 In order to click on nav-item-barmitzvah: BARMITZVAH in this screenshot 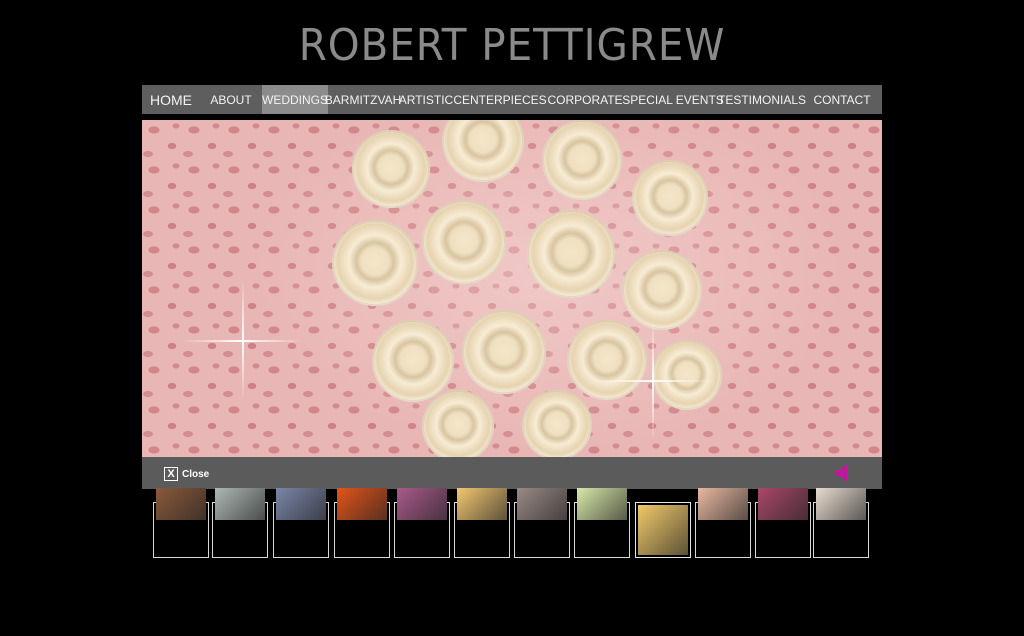, I will do `click(363, 99)`.